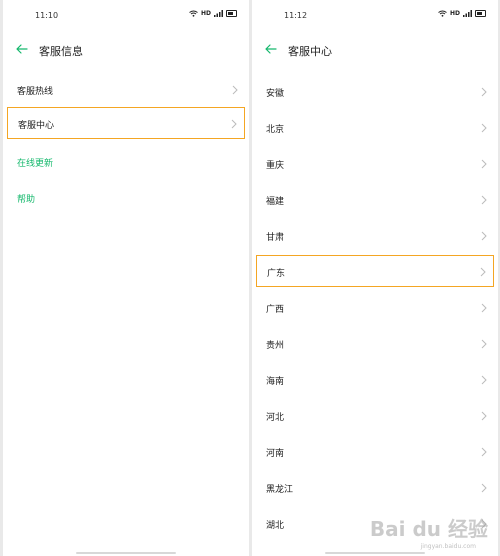 The width and height of the screenshot is (500, 556). Describe the element at coordinates (126, 90) in the screenshot. I see `list-item-hotline: 客服热线` at that location.